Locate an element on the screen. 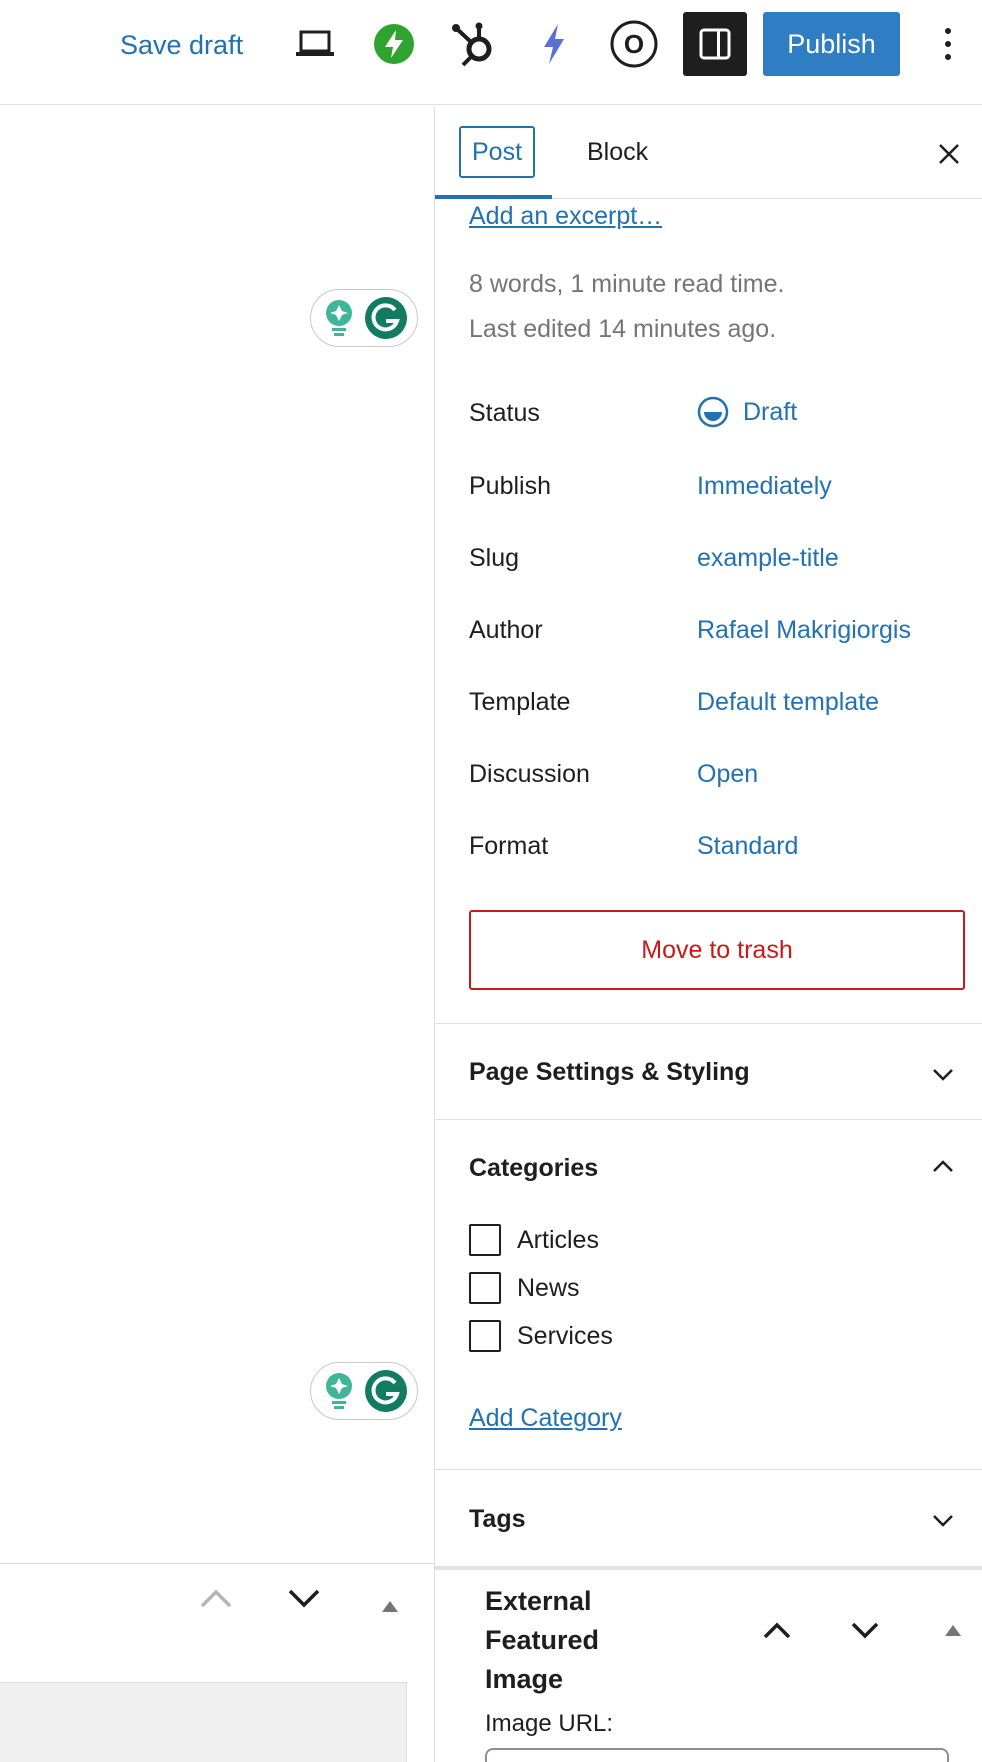  last-edited: Last edited 14 minutes ago. is located at coordinates (623, 329).